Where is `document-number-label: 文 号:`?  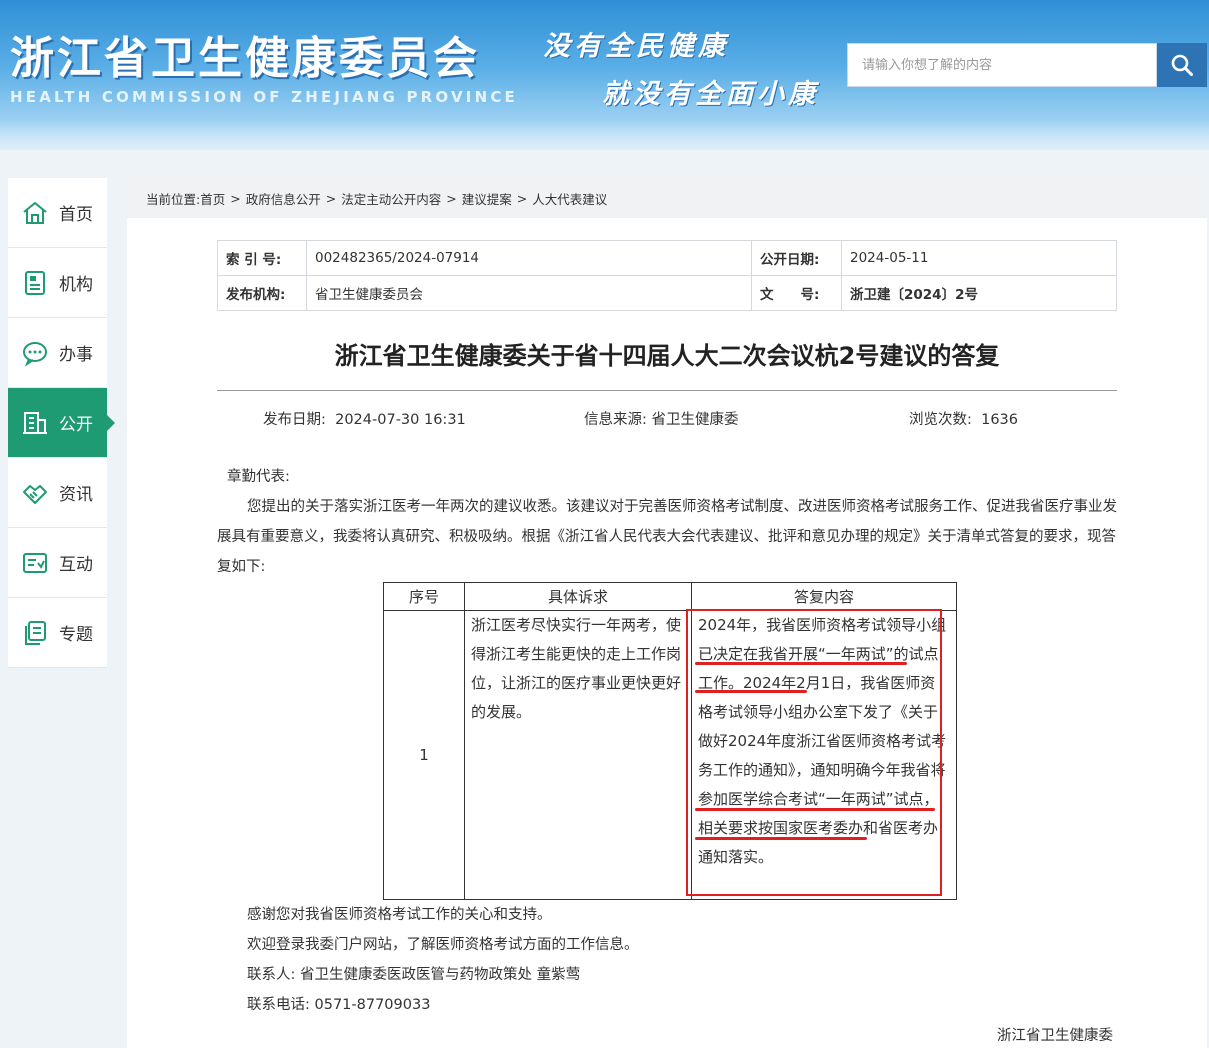
document-number-label: 文 号: is located at coordinates (796, 293).